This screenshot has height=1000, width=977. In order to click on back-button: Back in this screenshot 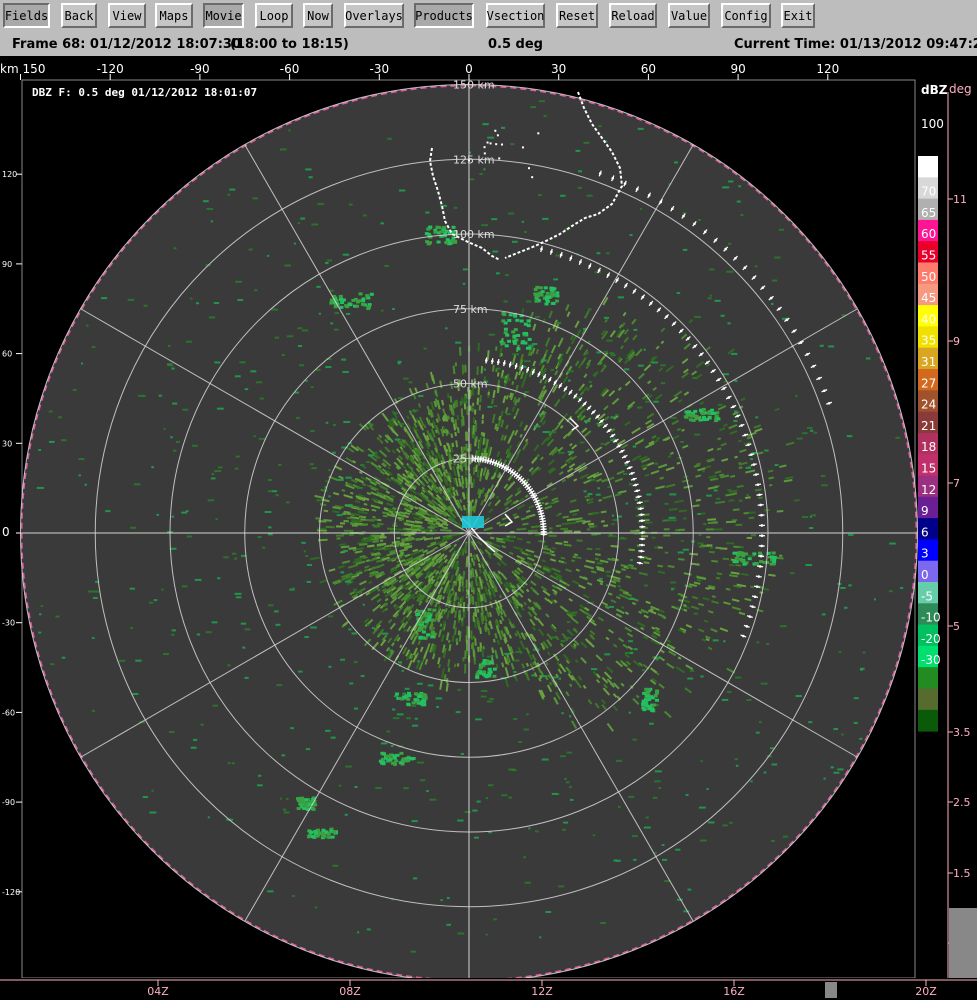, I will do `click(79, 15)`.